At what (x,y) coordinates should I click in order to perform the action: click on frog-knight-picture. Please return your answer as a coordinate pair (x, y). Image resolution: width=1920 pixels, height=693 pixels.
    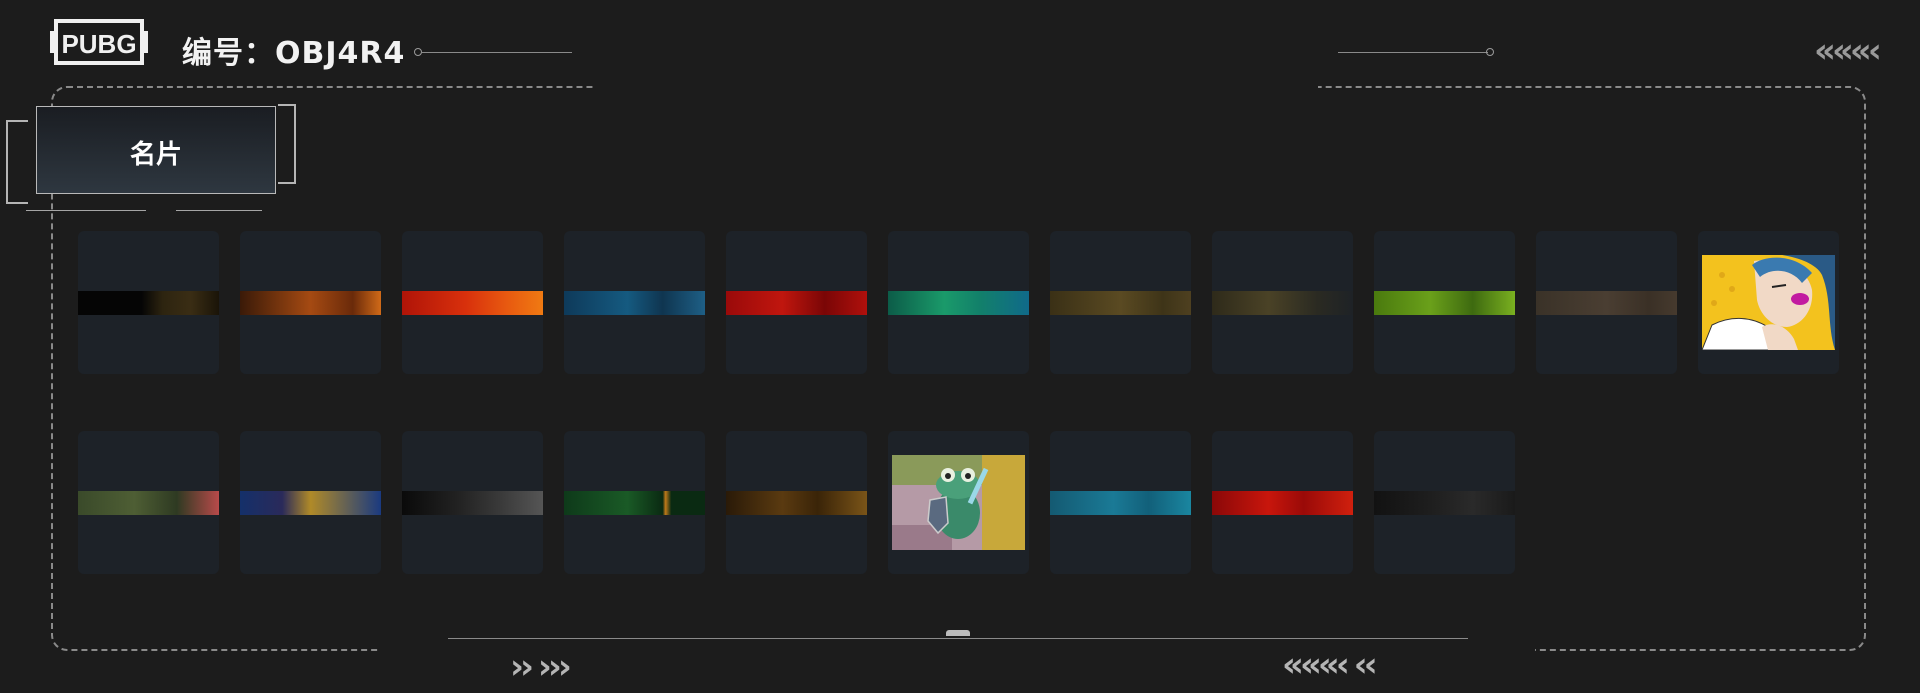
    Looking at the image, I should click on (958, 502).